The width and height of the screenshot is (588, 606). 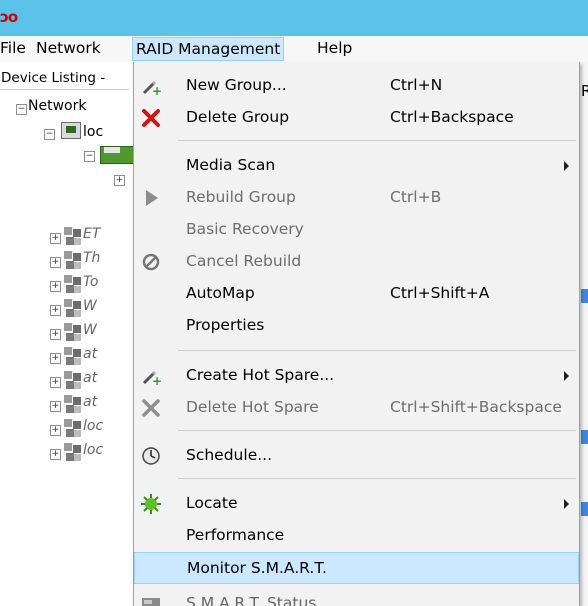 What do you see at coordinates (220, 293) in the screenshot?
I see `menu-item-automap-label: AutoMap` at bounding box center [220, 293].